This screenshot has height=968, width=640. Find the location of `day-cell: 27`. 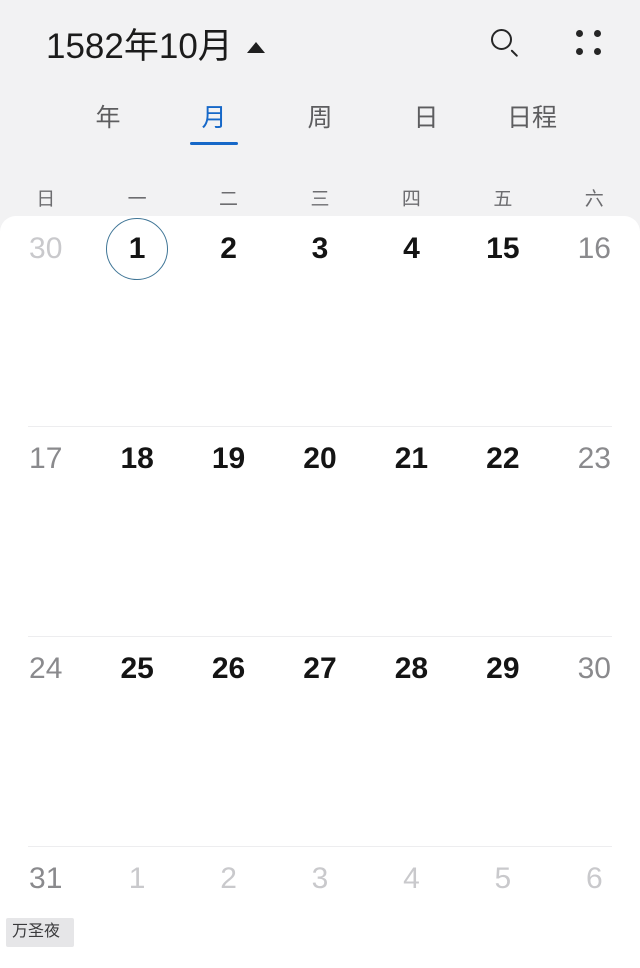

day-cell: 27 is located at coordinates (319, 741).